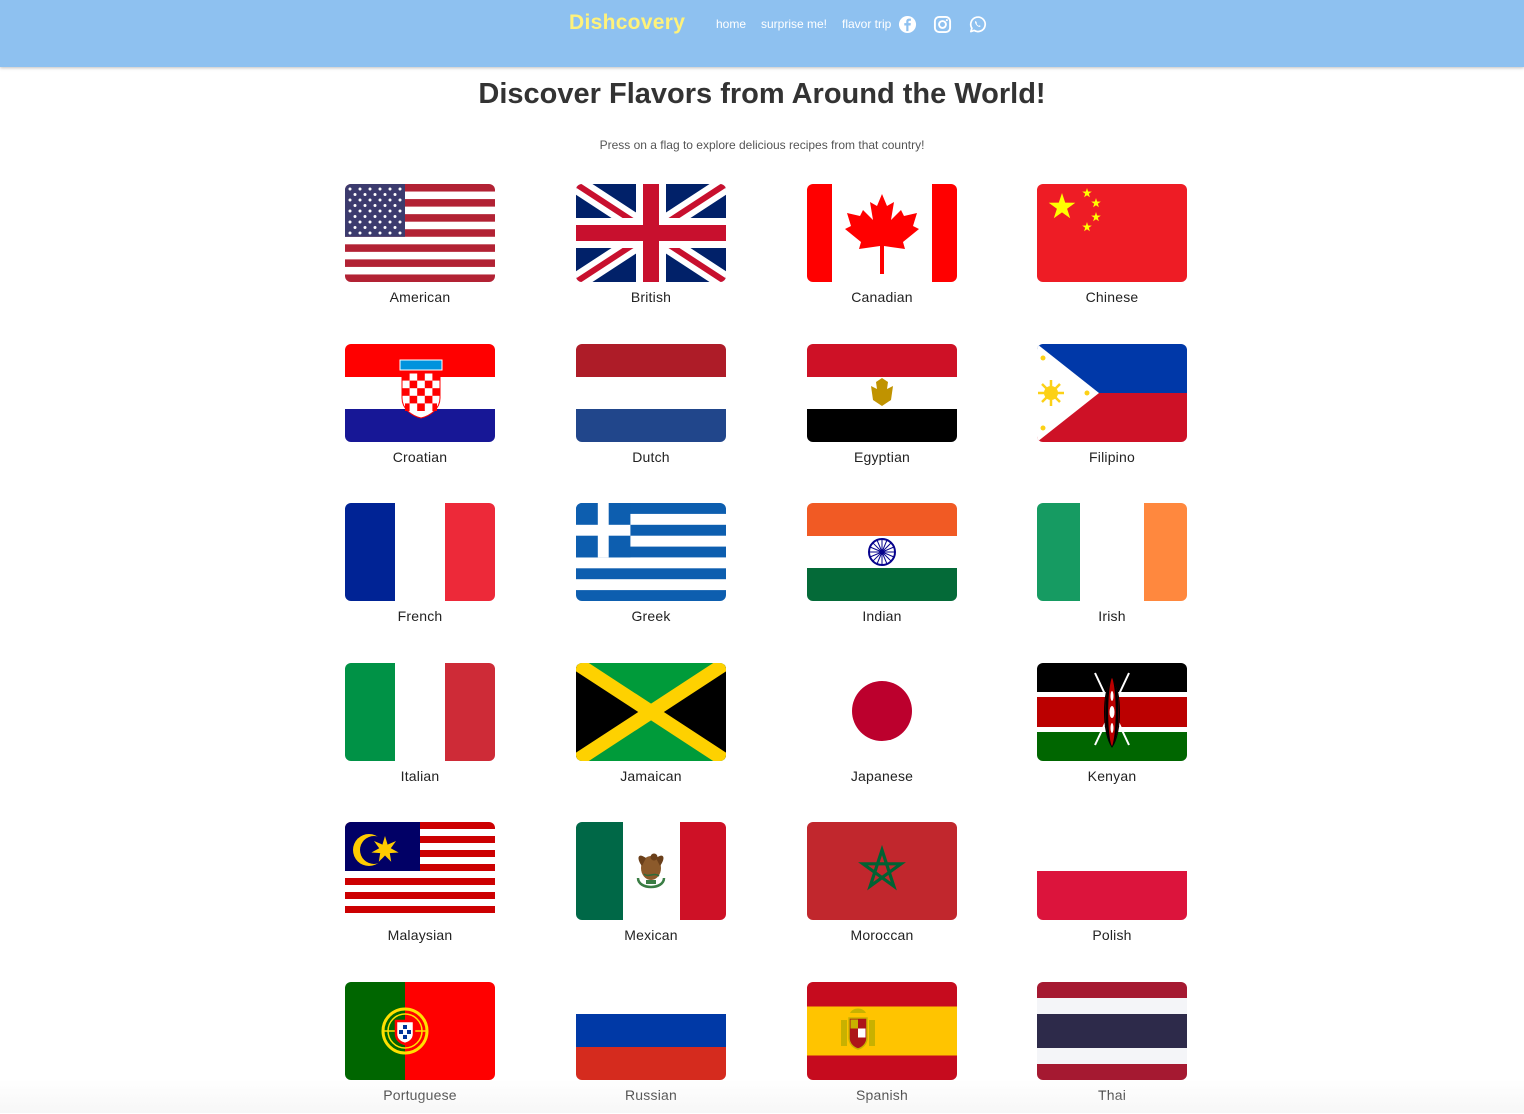  I want to click on cuisine-card-canadian: Canadian, so click(882, 250).